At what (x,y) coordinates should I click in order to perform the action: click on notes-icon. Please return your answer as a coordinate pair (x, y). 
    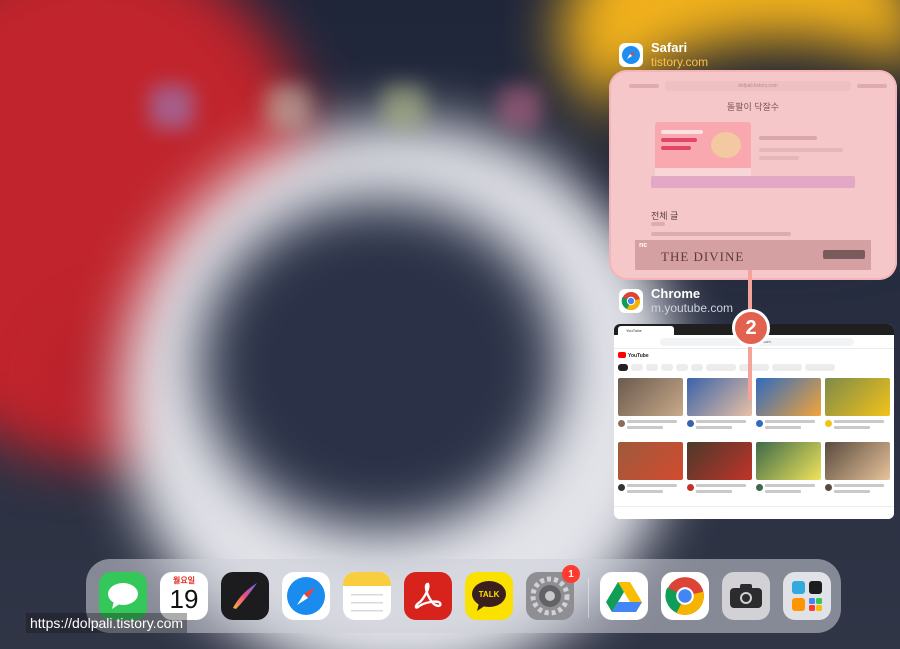
    Looking at the image, I should click on (367, 592).